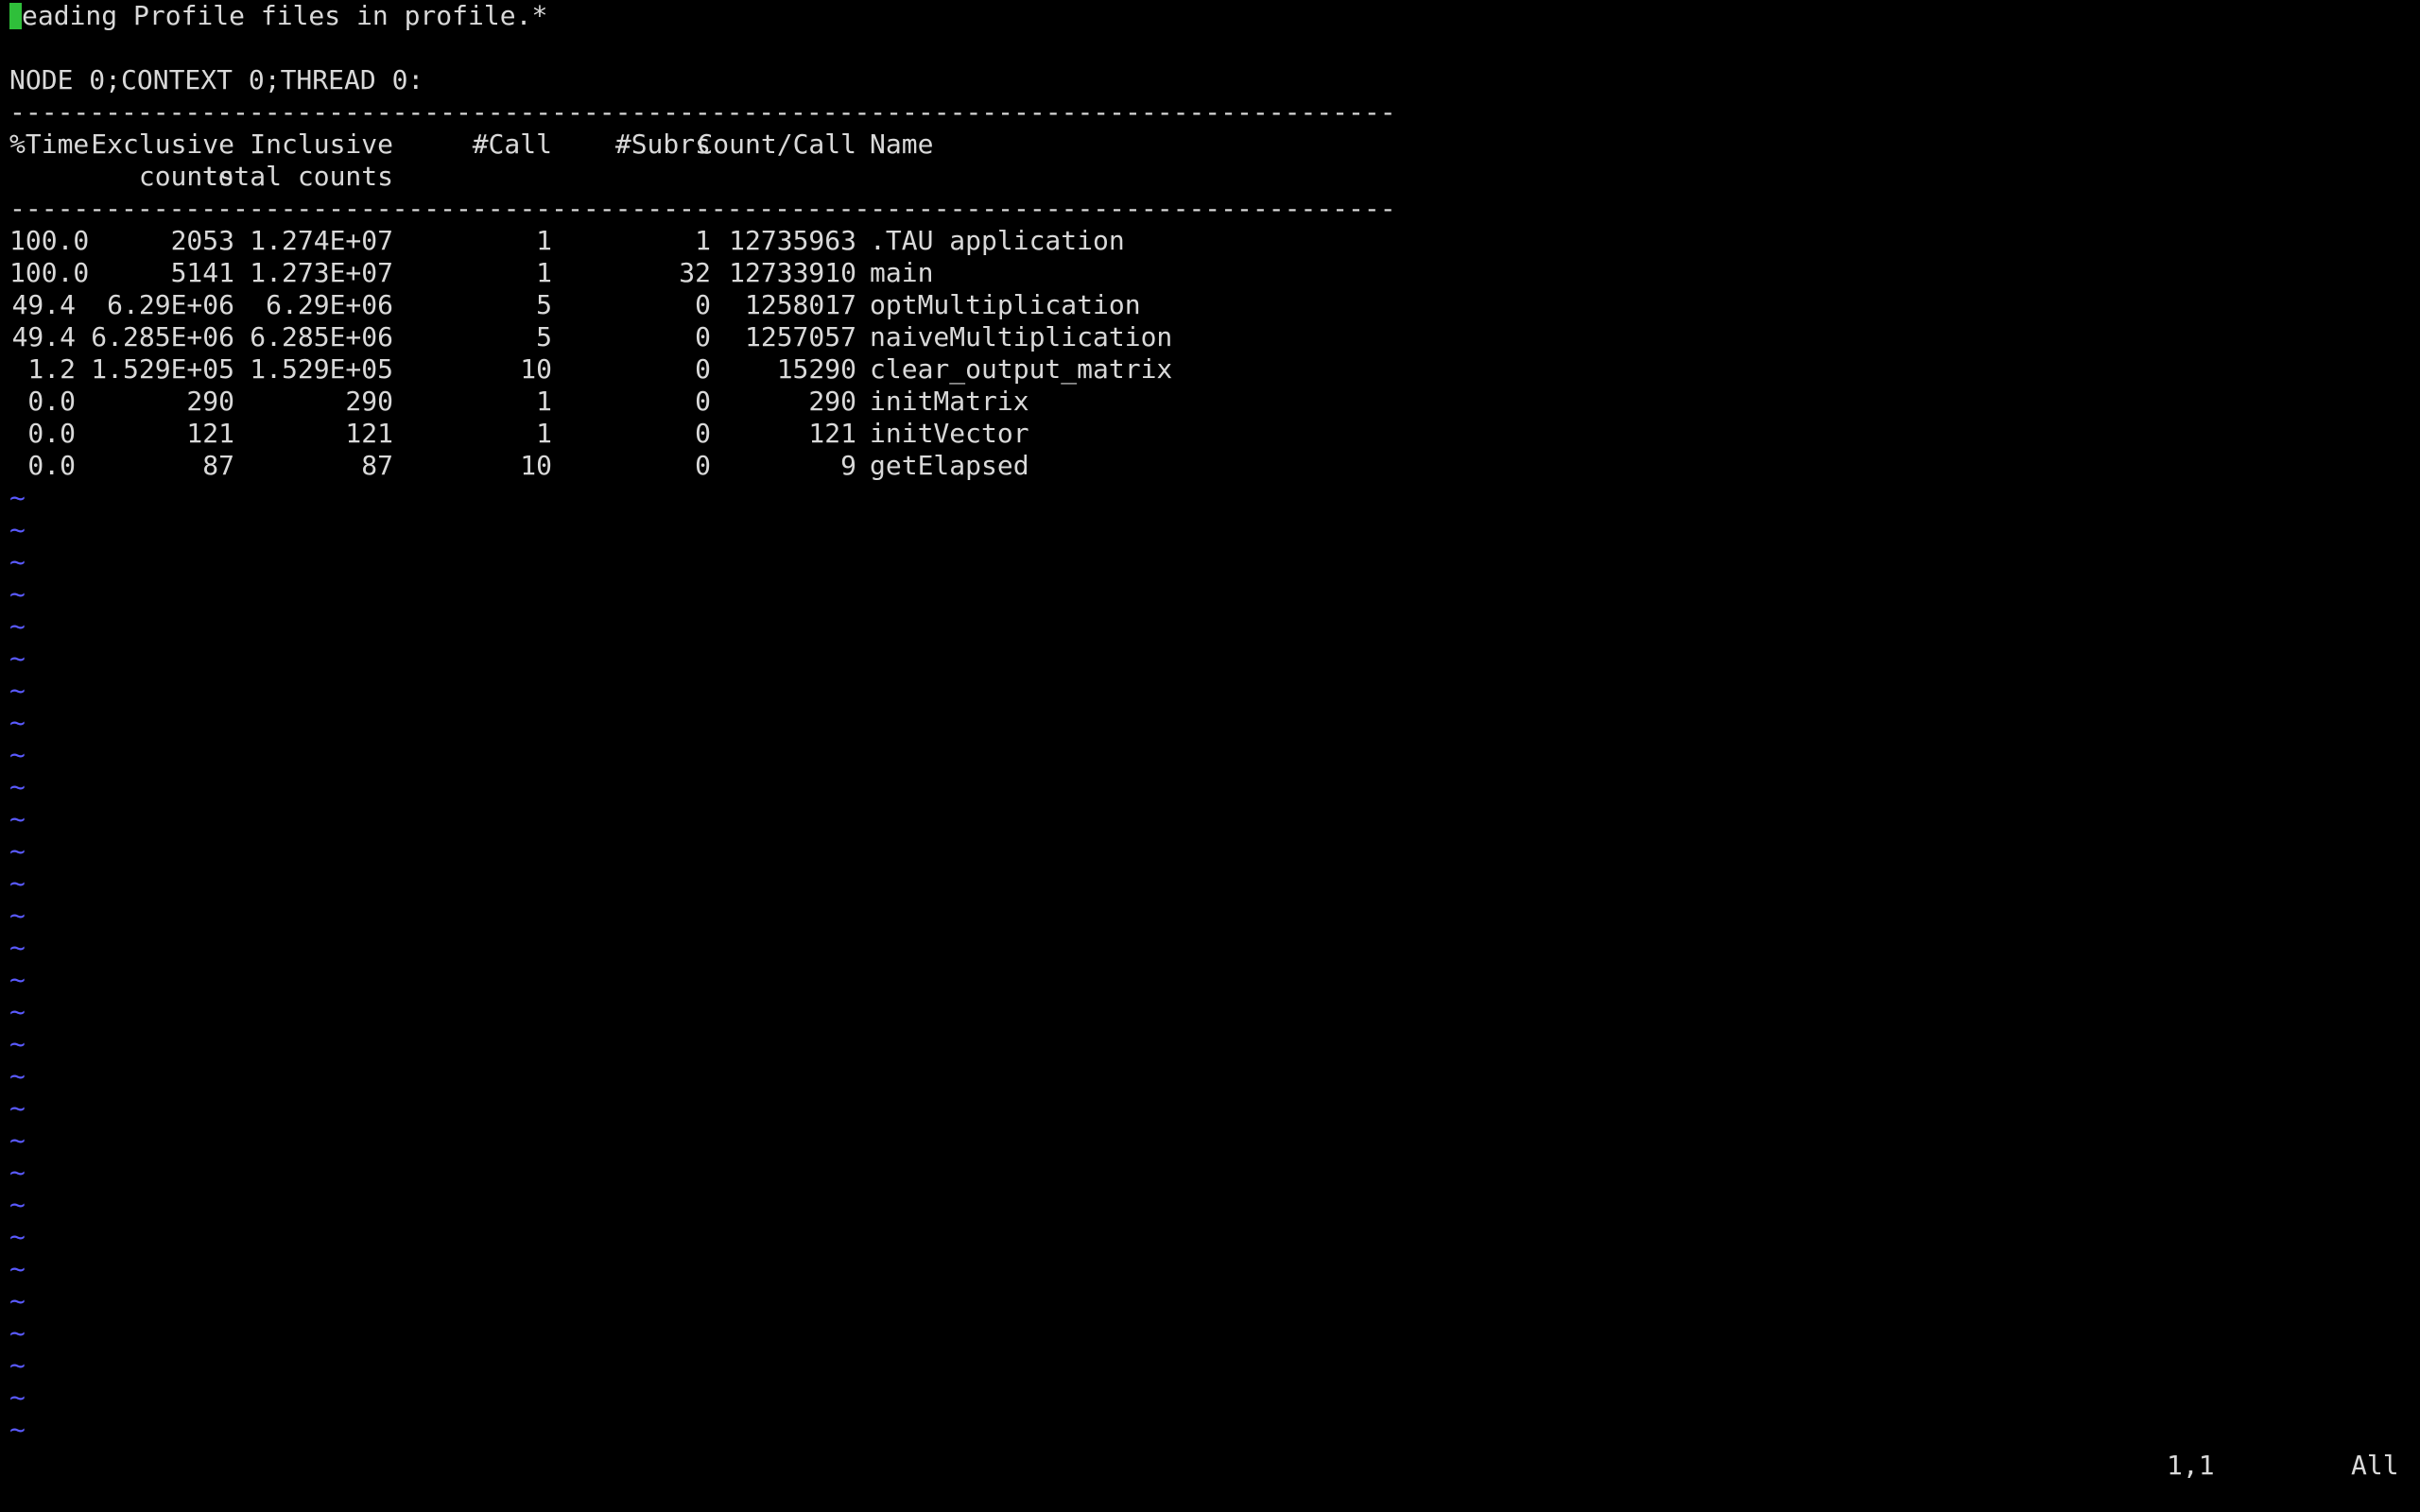 The height and width of the screenshot is (1512, 2420). Describe the element at coordinates (1210, 466) in the screenshot. I see `table-row: 0.0 87 87 10 0 9 getElapsed` at that location.